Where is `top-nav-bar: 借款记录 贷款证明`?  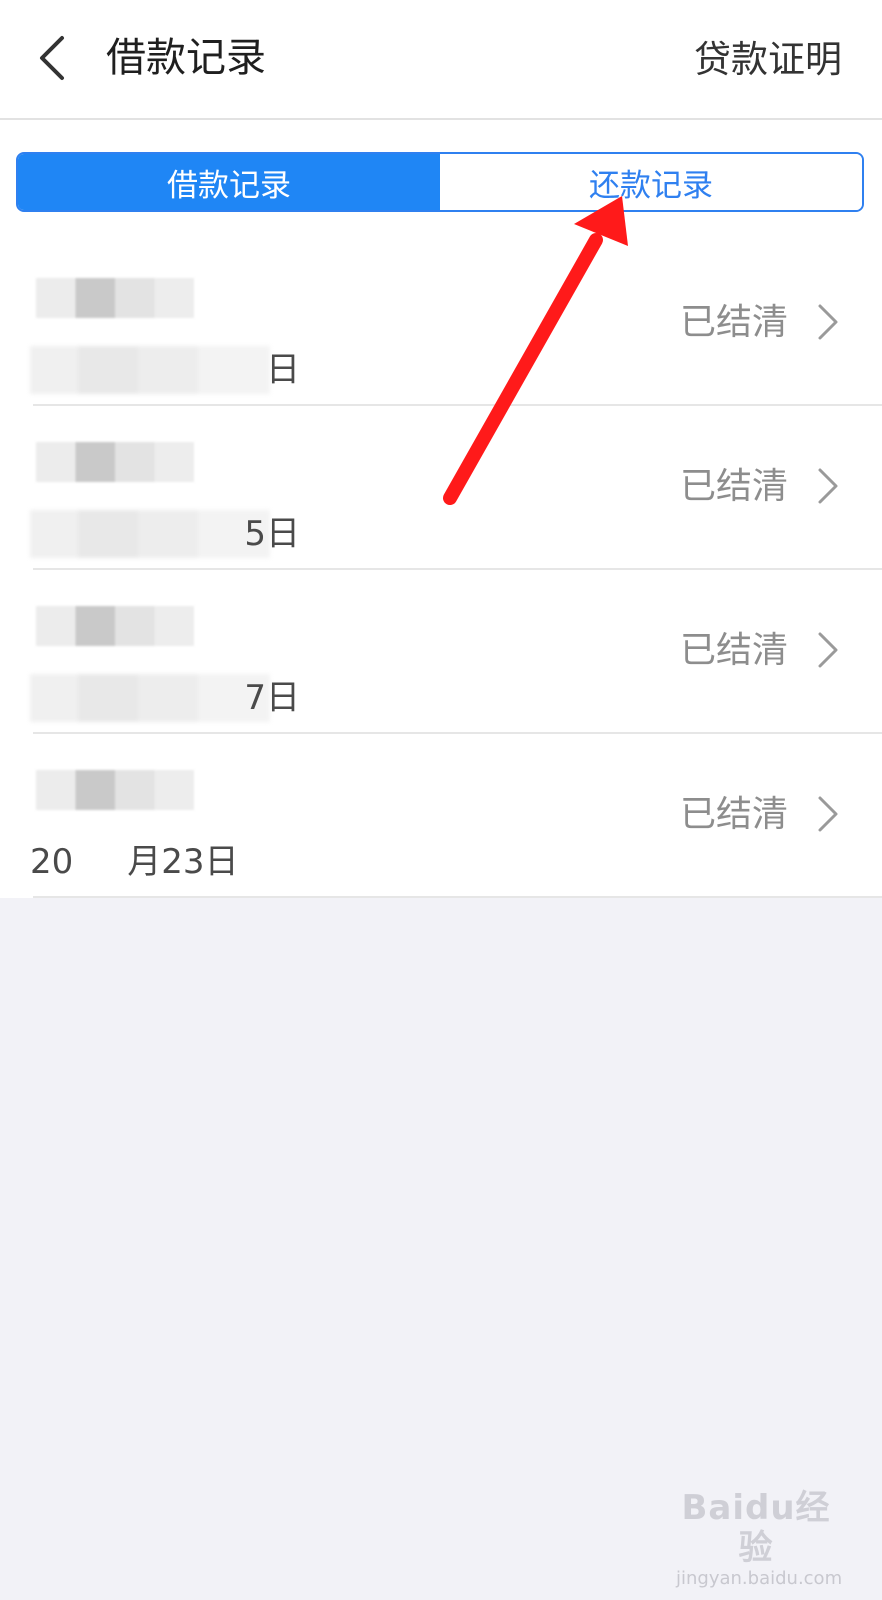 top-nav-bar: 借款记录 贷款证明 is located at coordinates (441, 60).